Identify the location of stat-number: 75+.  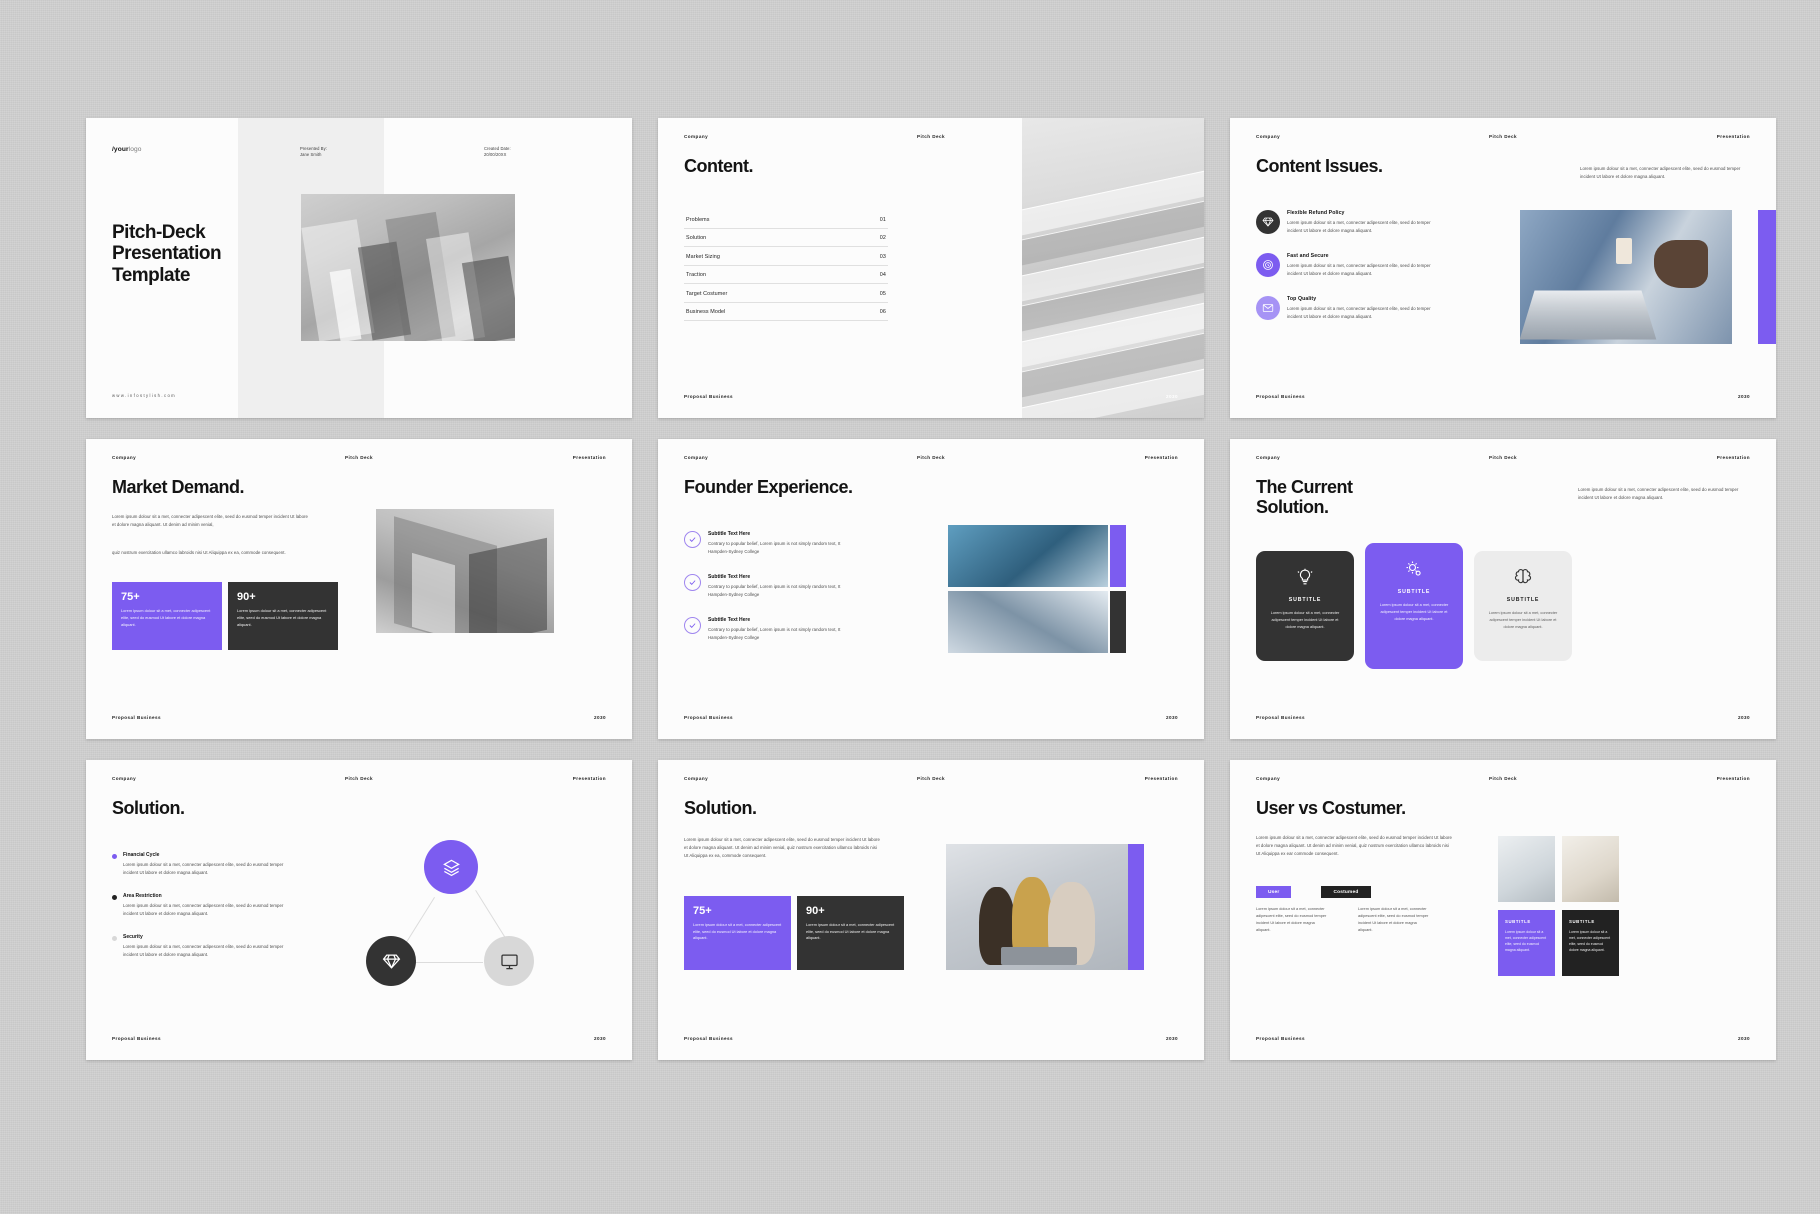
(130, 597).